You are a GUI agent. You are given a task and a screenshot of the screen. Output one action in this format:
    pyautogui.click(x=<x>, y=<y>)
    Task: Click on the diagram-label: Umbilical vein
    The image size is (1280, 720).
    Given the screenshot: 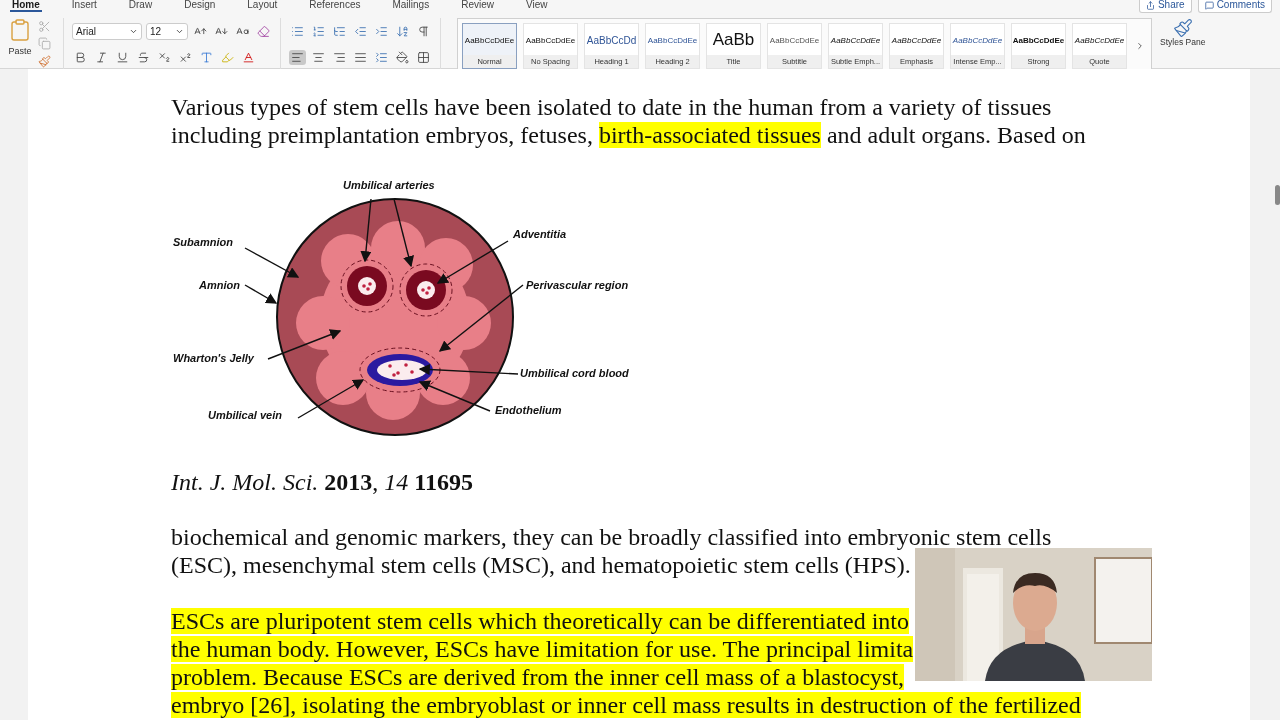 What is the action you would take?
    pyautogui.click(x=245, y=415)
    